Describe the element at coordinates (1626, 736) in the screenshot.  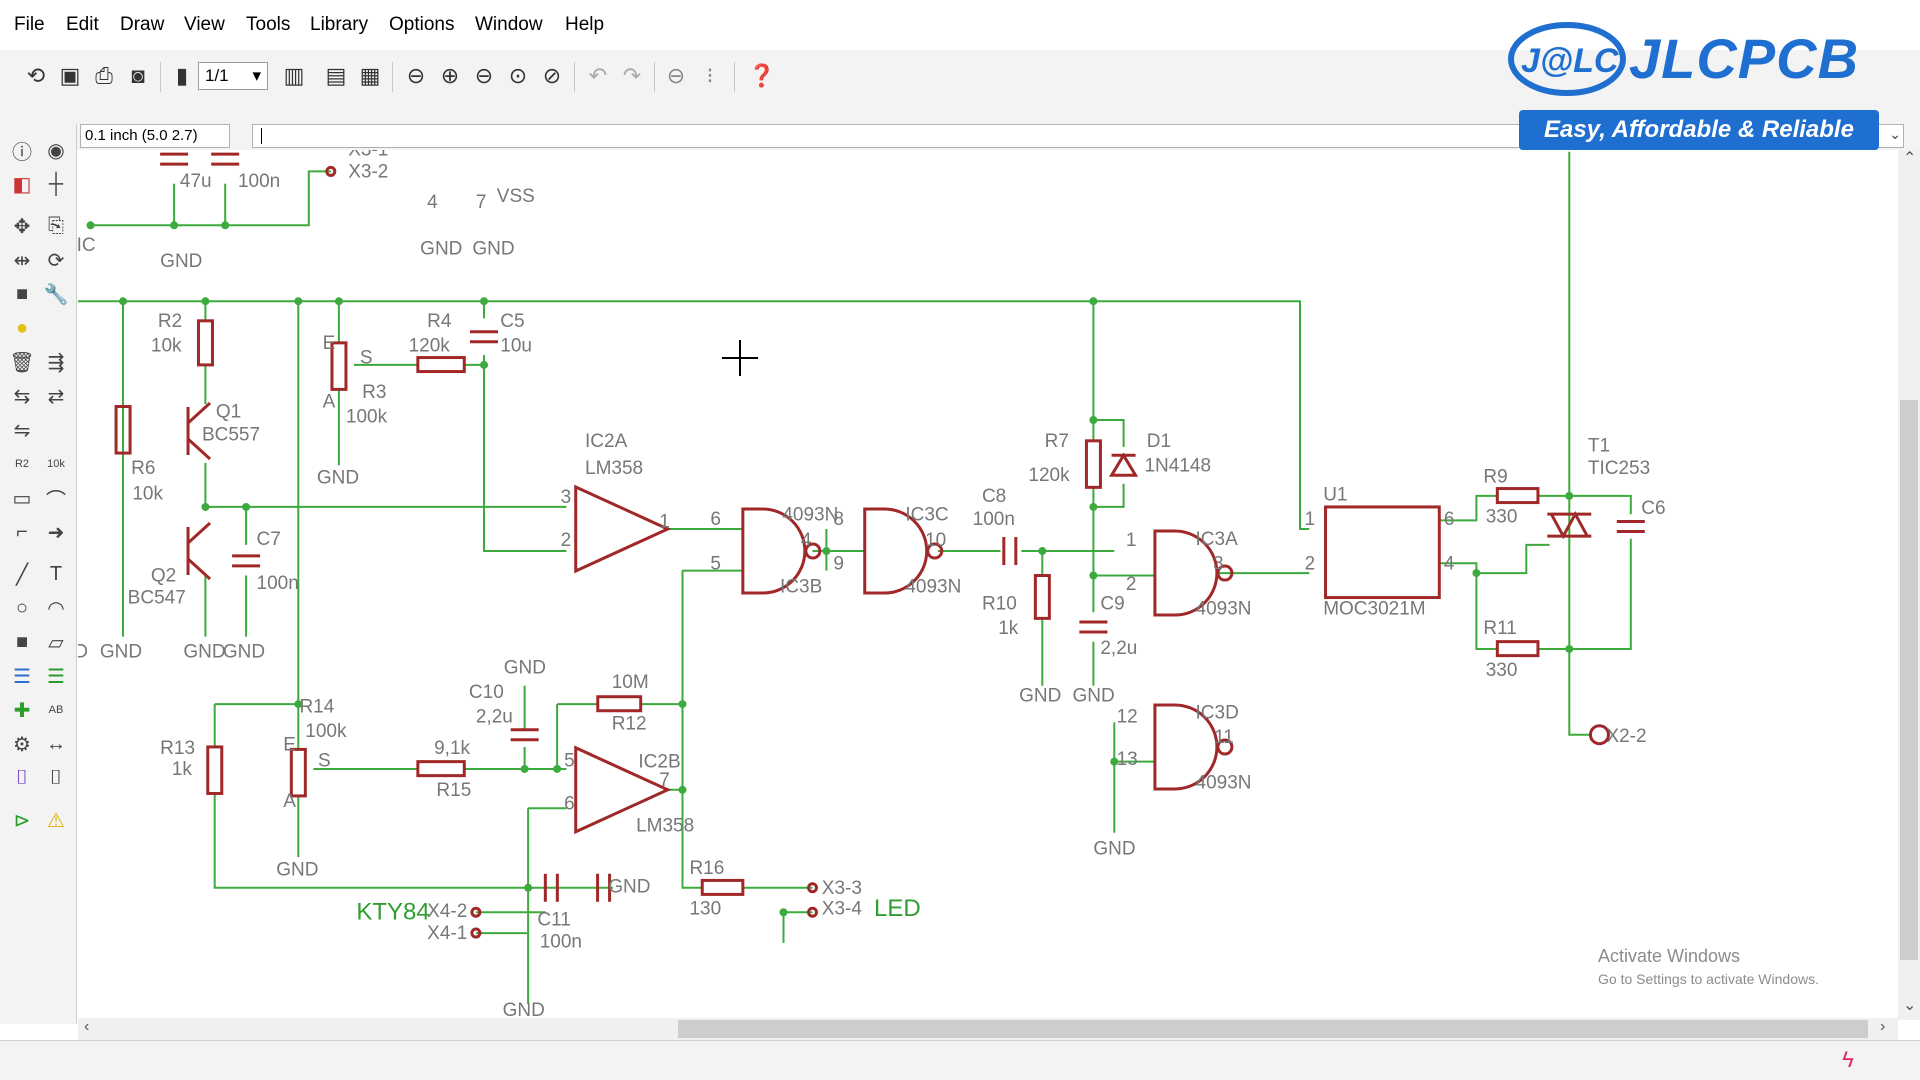
I see `schematic-label: X2-2` at that location.